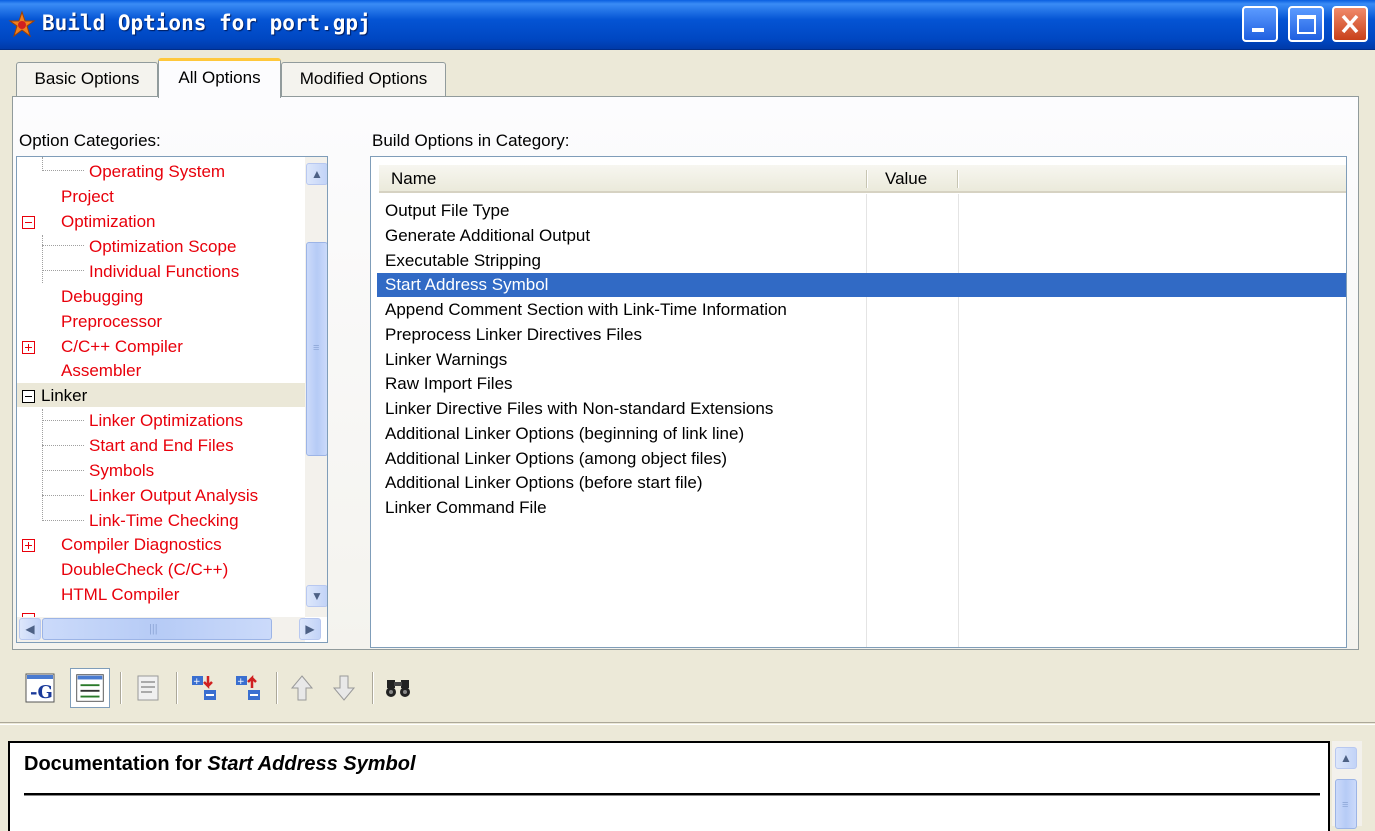 Image resolution: width=1375 pixels, height=831 pixels. Describe the element at coordinates (141, 545) in the screenshot. I see `tree-item-compiler-diagnostics: Compiler Diagnostics` at that location.